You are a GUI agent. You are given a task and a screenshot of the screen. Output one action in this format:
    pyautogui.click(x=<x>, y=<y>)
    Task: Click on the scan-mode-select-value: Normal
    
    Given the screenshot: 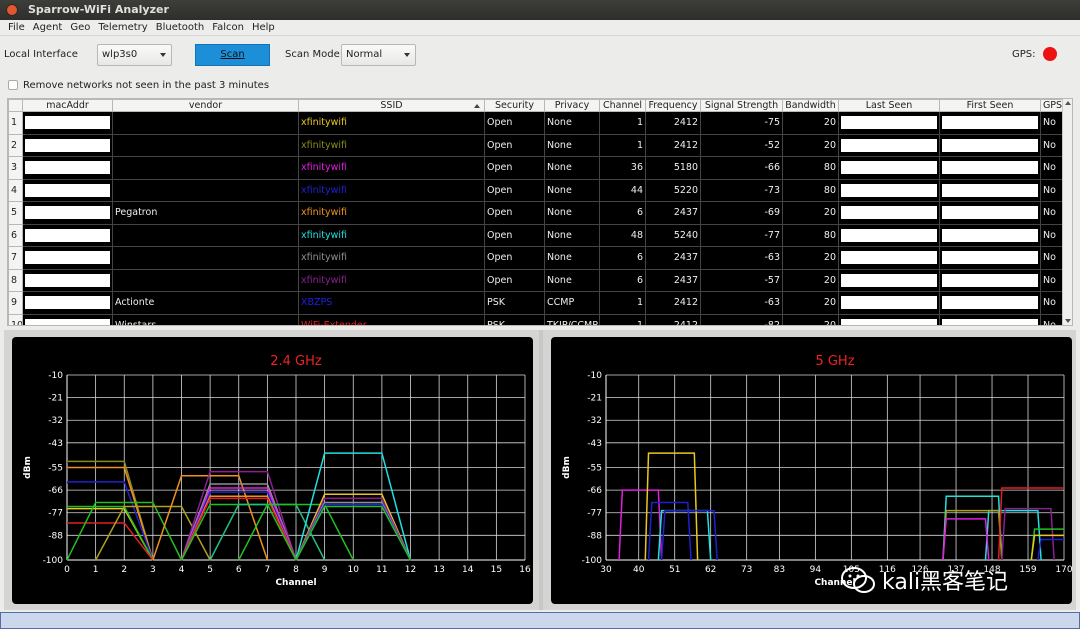 What is the action you would take?
    pyautogui.click(x=364, y=54)
    